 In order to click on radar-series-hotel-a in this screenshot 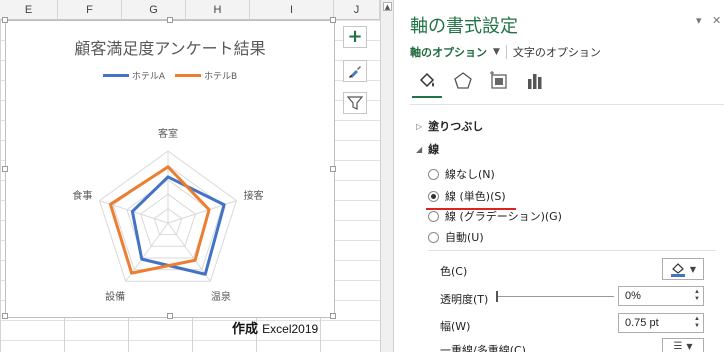, I will do `click(178, 225)`.